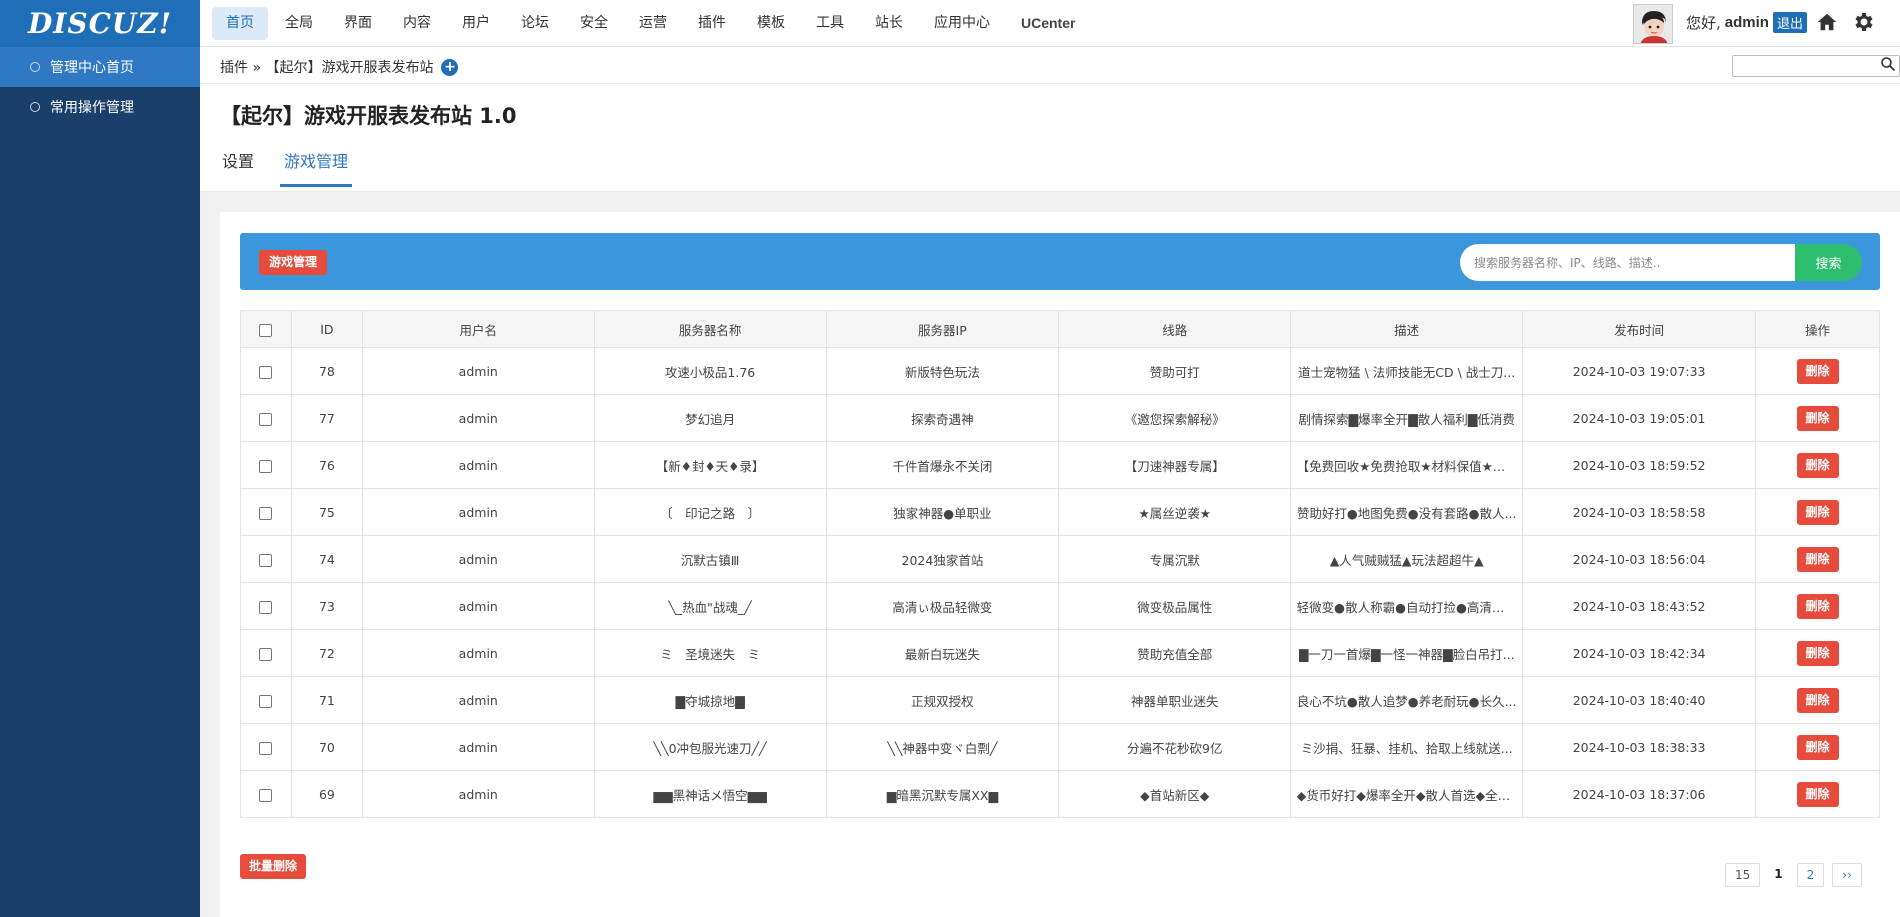 The image size is (1900, 917). Describe the element at coordinates (712, 23) in the screenshot. I see `nav-plugin: 插件` at that location.